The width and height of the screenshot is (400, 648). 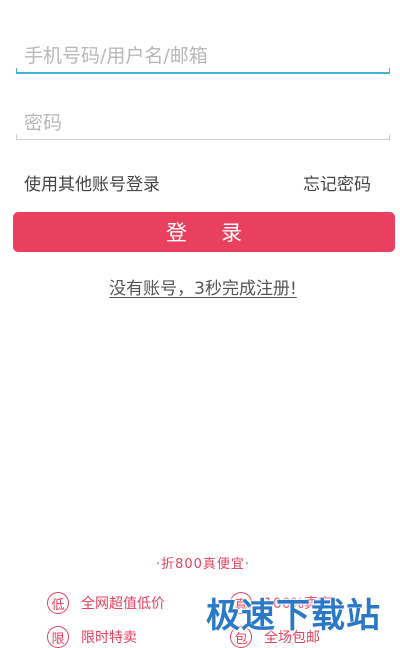 What do you see at coordinates (203, 564) in the screenshot?
I see `promo-title: ·折800真便宜·` at bounding box center [203, 564].